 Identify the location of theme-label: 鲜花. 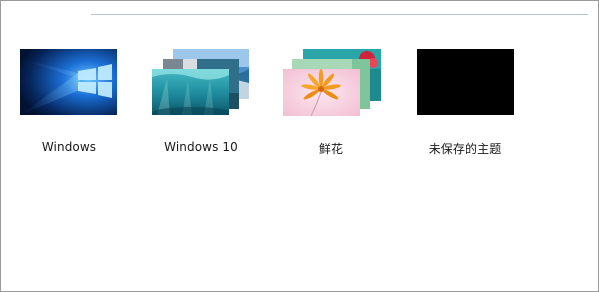
(331, 149).